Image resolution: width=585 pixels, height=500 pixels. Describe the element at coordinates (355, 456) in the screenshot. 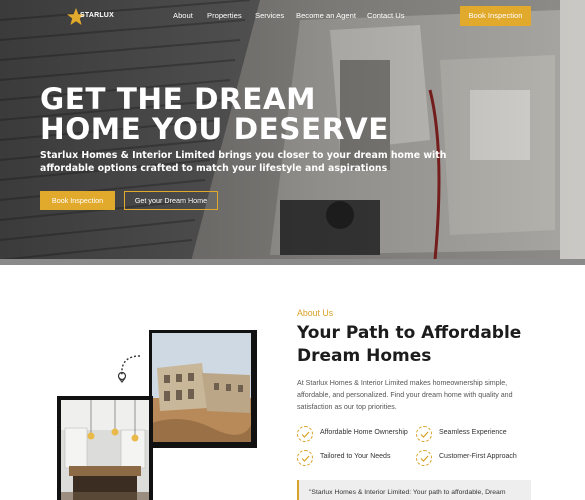

I see `feature-label: Tailored to Your Needs` at that location.